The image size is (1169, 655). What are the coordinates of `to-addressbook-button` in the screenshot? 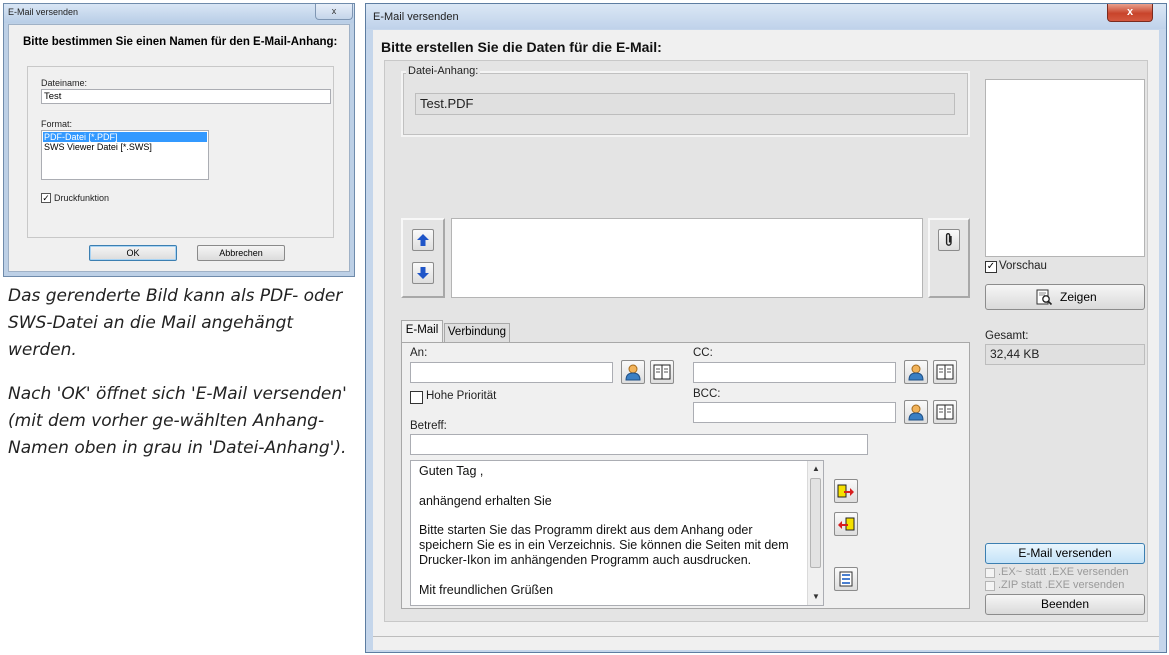 It's located at (662, 372).